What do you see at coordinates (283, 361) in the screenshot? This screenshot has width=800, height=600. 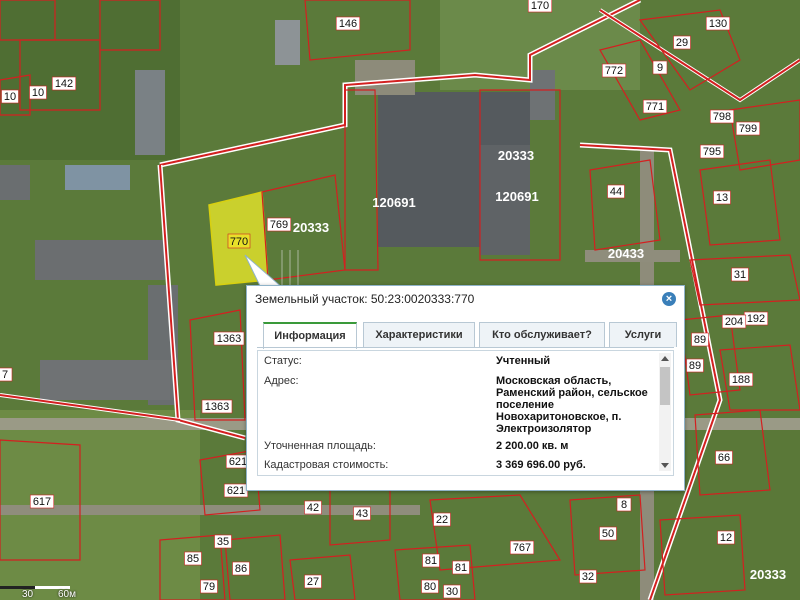 I see `field-status-label: Статус:` at bounding box center [283, 361].